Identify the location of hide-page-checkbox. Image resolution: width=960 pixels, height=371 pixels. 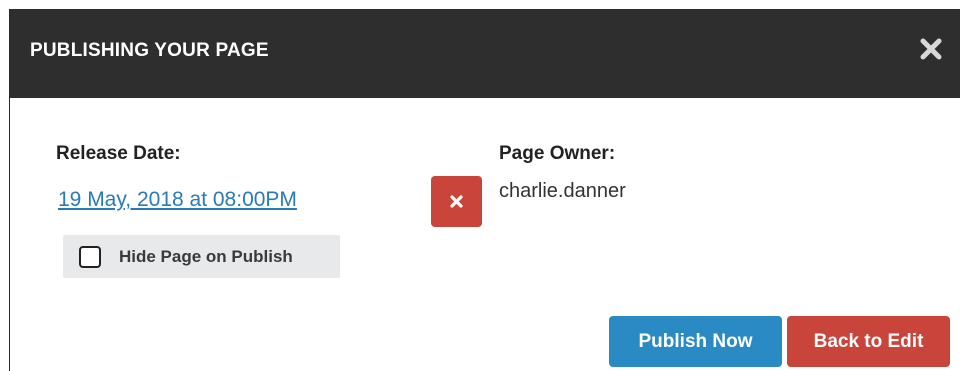
(90, 257).